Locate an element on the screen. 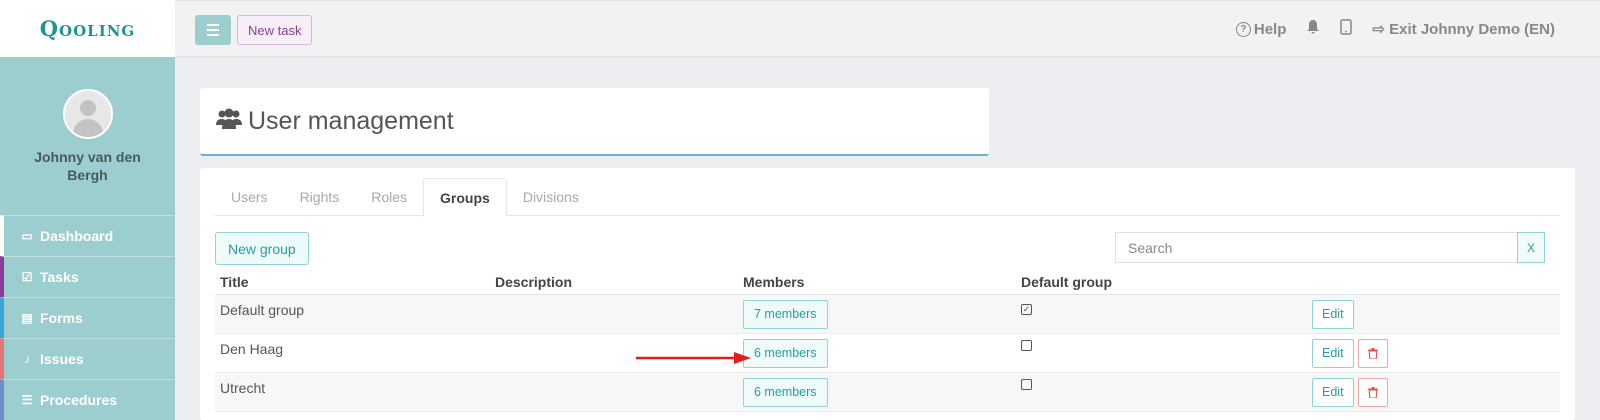 The width and height of the screenshot is (1600, 420). avatar is located at coordinates (87, 114).